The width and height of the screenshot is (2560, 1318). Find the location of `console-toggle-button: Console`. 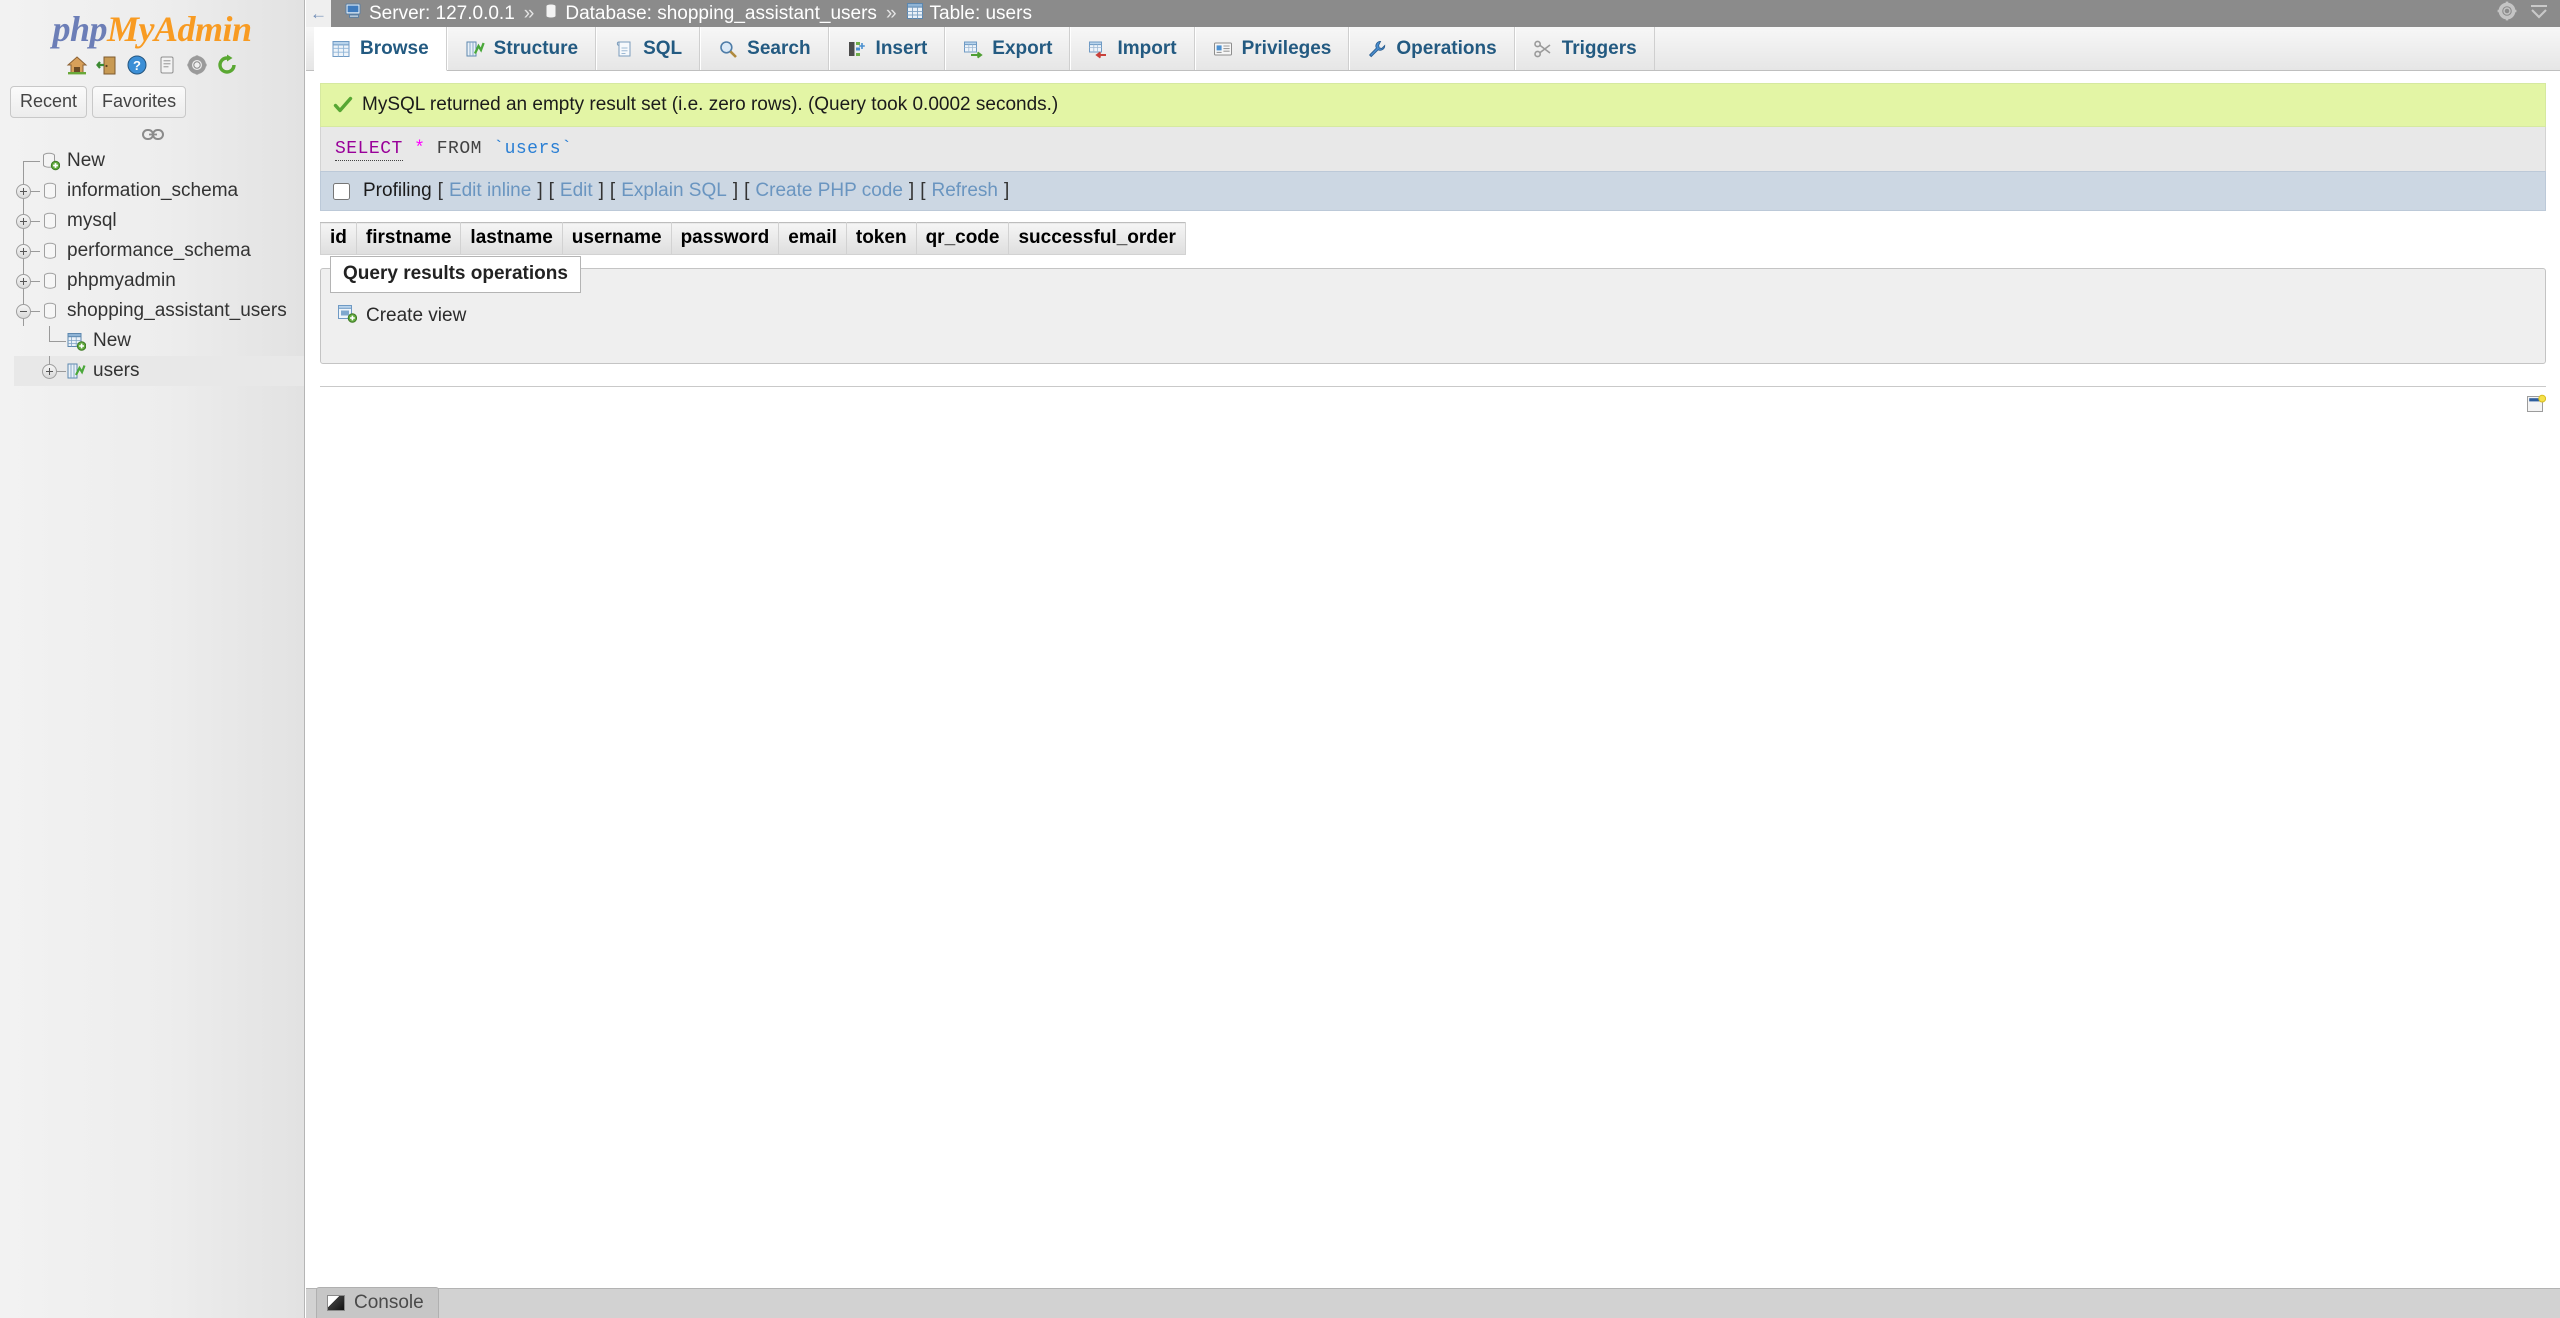

console-toggle-button: Console is located at coordinates (377, 1302).